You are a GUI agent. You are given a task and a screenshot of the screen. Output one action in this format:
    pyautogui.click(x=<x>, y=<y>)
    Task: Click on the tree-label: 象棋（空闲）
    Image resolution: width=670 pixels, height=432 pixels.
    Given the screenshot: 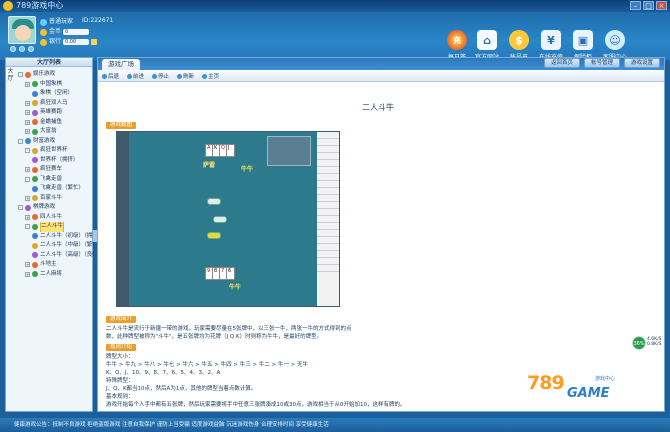 What is the action you would take?
    pyautogui.click(x=57, y=93)
    